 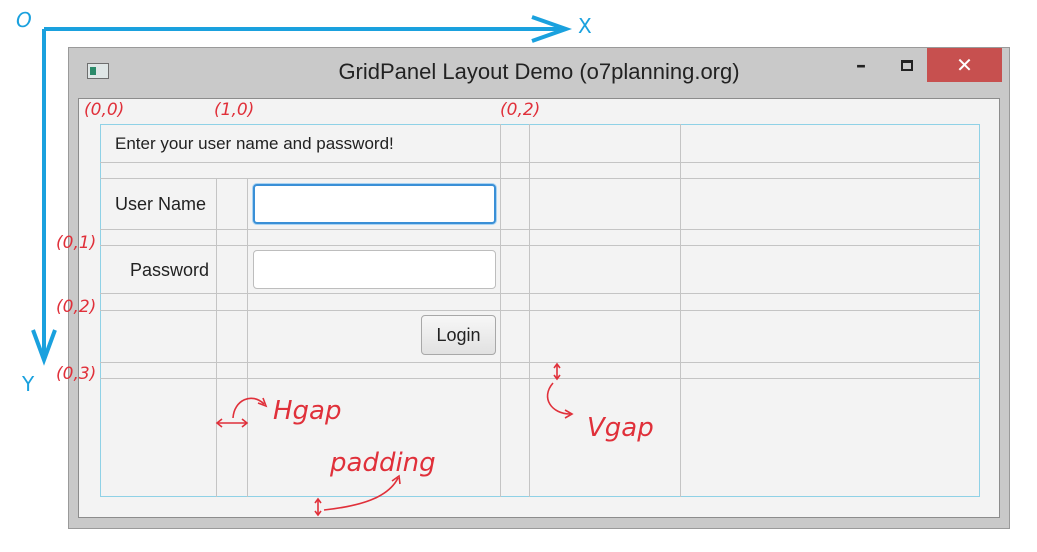 What do you see at coordinates (394, 439) in the screenshot?
I see `annotation-arrows` at bounding box center [394, 439].